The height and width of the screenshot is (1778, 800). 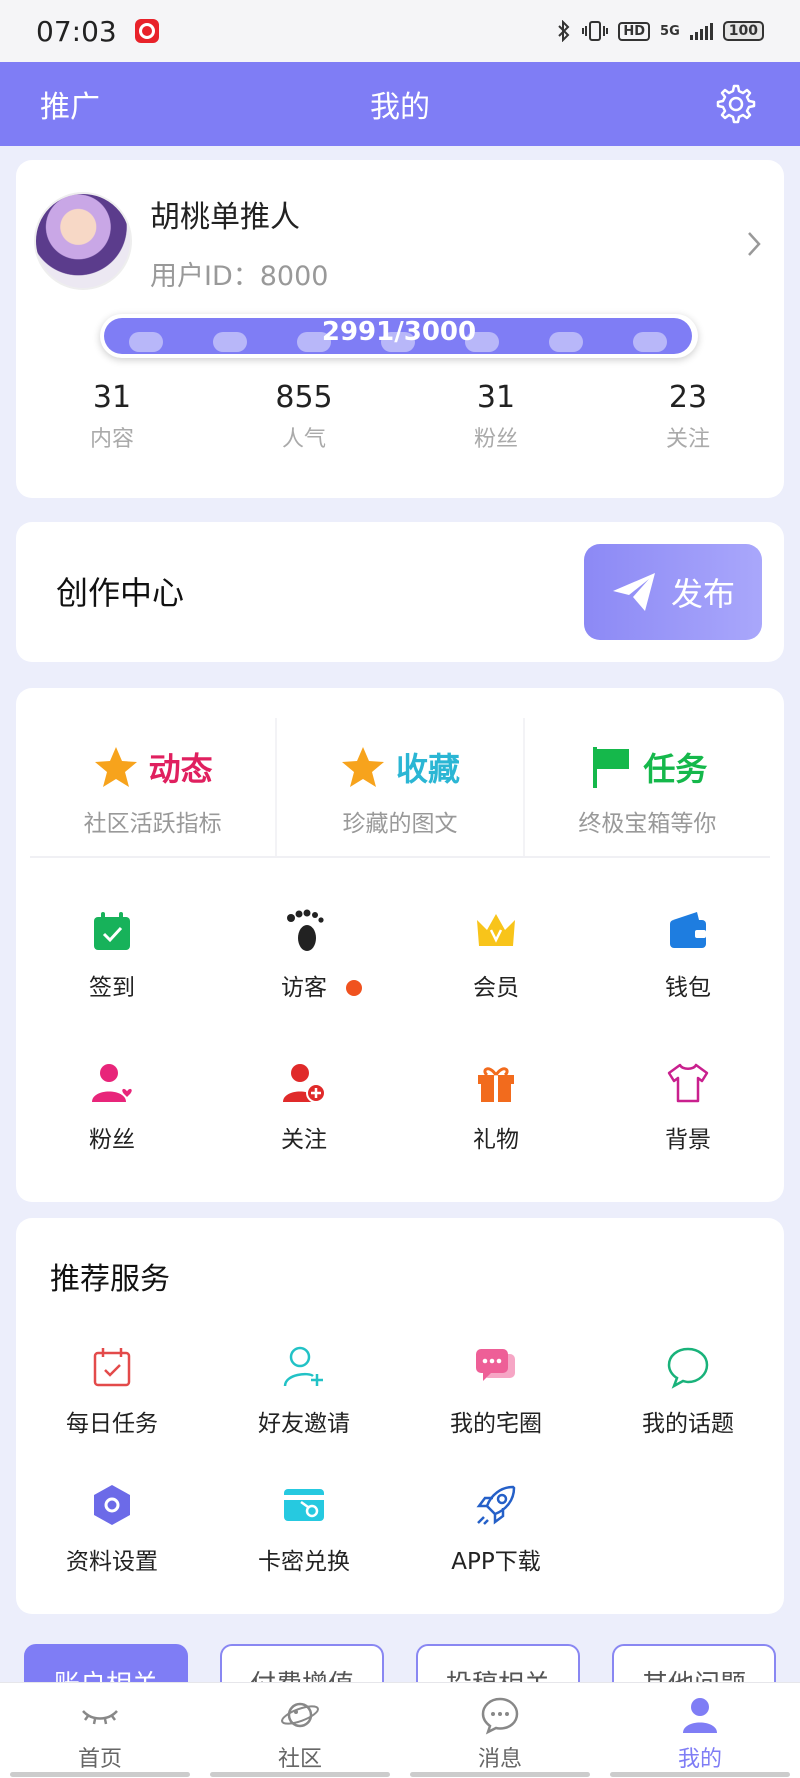 I want to click on service-invite-friends: 好友邀请, so click(x=304, y=1391).